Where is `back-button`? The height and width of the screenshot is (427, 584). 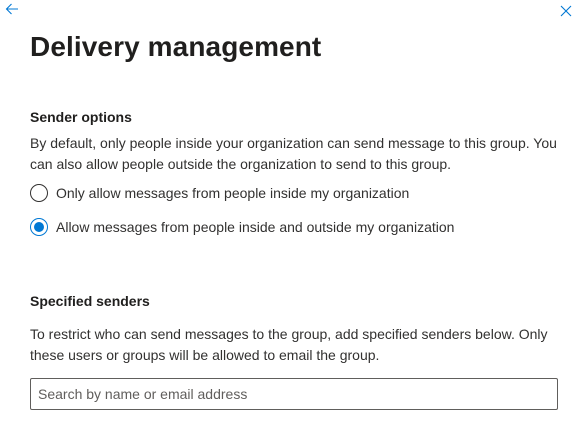
back-button is located at coordinates (12, 9).